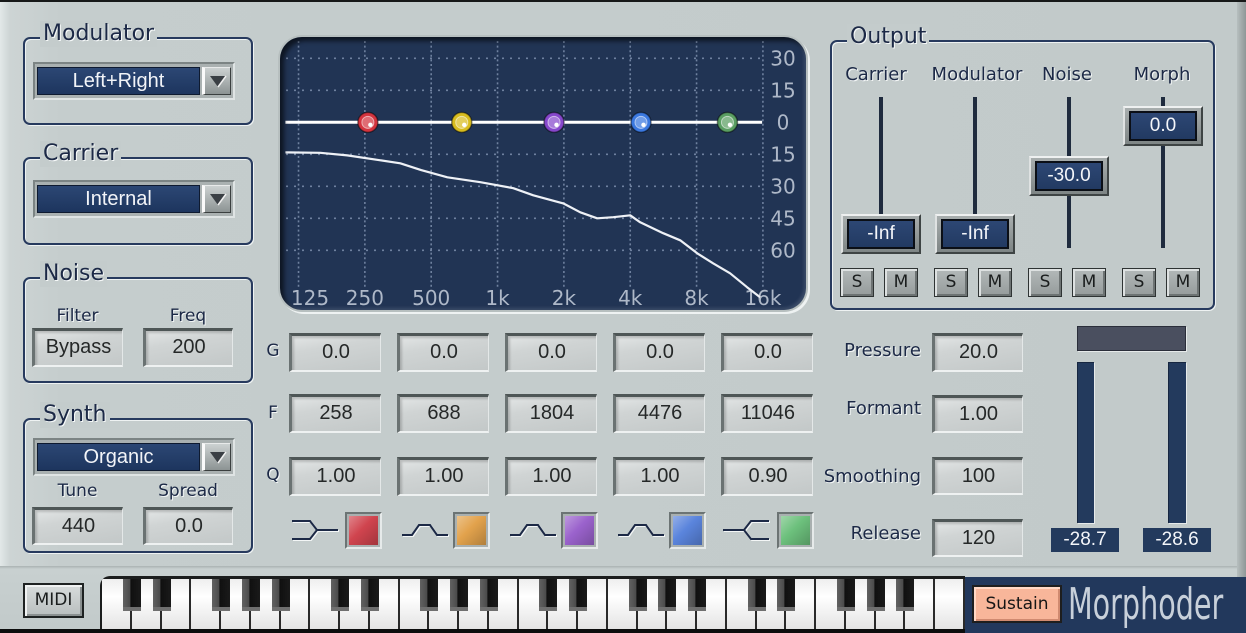  Describe the element at coordinates (551, 476) in the screenshot. I see `band-3-q-field: 1.00` at that location.